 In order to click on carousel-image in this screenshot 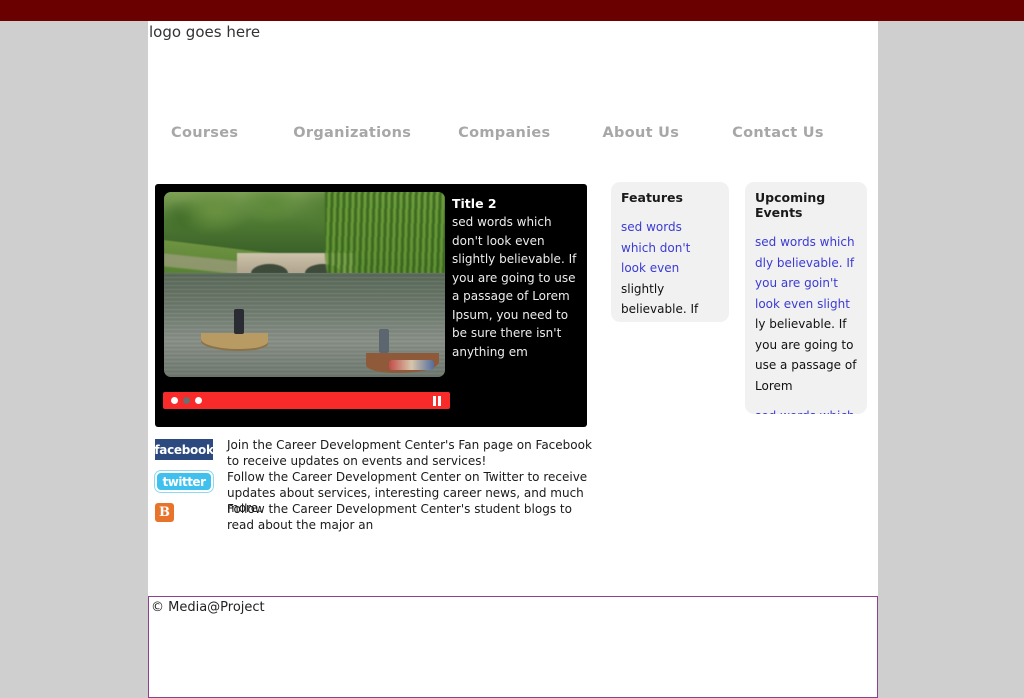, I will do `click(304, 284)`.